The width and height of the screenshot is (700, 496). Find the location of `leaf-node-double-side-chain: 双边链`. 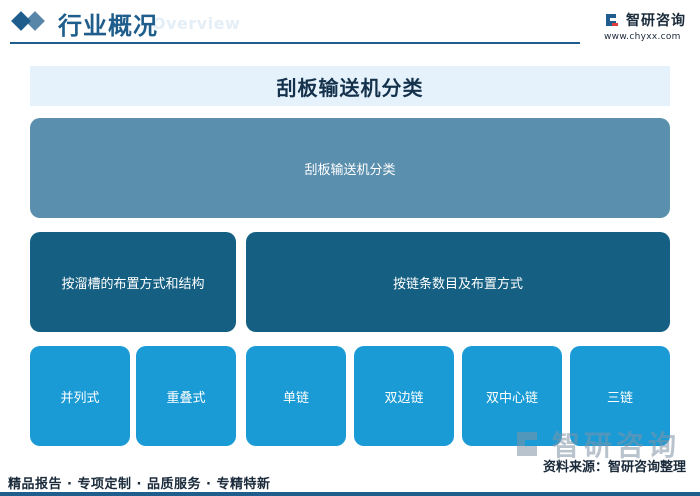

leaf-node-double-side-chain: 双边链 is located at coordinates (404, 396).